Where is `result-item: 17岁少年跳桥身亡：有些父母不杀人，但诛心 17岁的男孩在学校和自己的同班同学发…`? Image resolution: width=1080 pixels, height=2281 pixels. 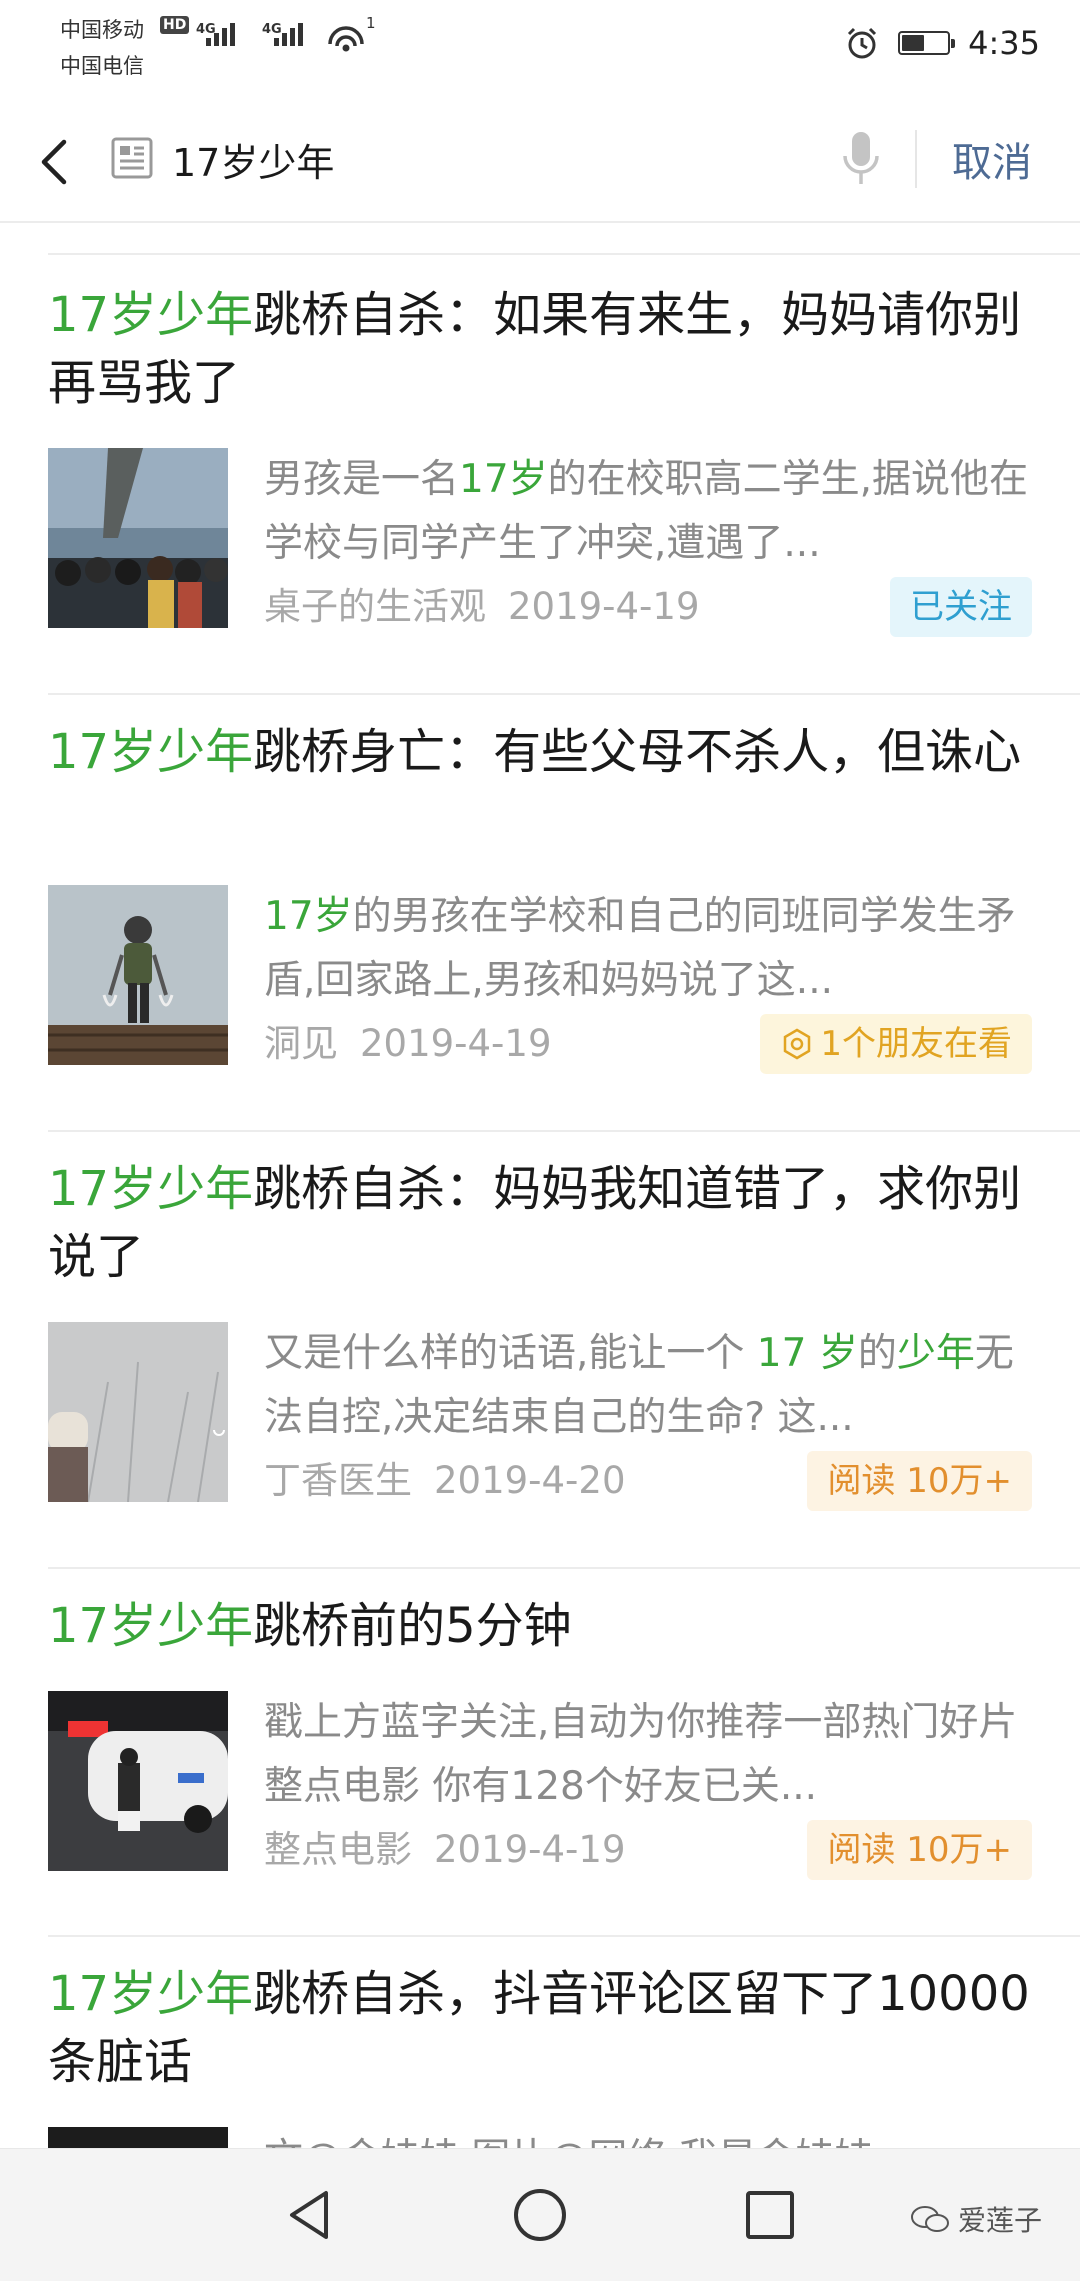
result-item: 17岁少年跳桥身亡：有些父母不杀人，但诛心 17岁的男孩在学校和自己的同班同学发… is located at coordinates (540, 899).